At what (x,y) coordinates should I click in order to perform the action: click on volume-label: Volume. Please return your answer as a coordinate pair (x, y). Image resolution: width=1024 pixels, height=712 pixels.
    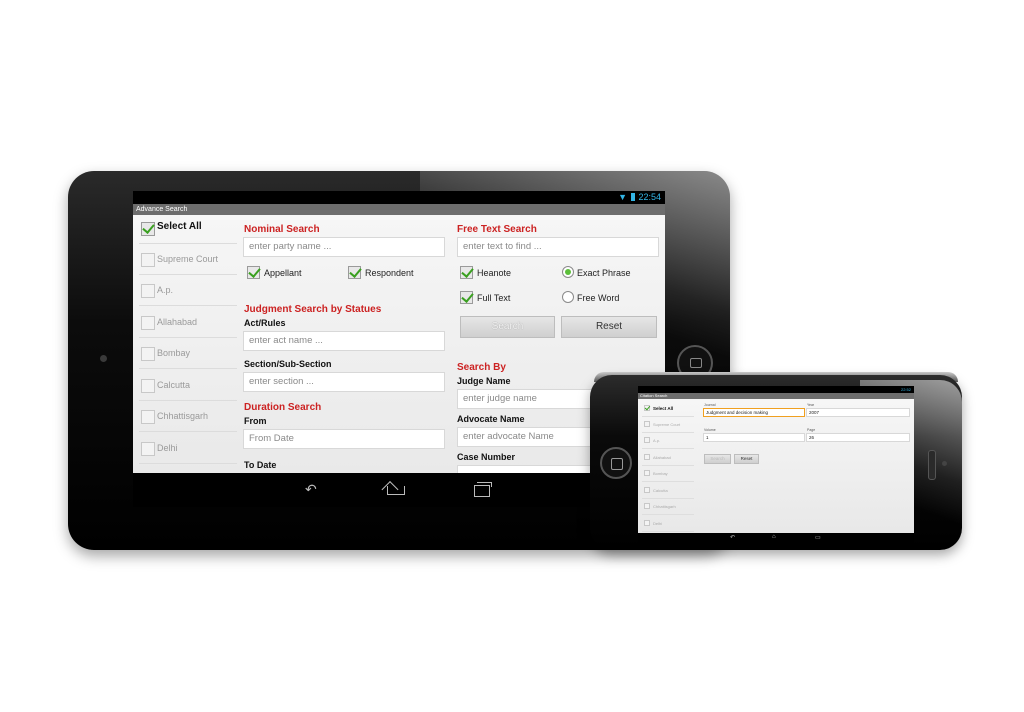
    Looking at the image, I should click on (710, 430).